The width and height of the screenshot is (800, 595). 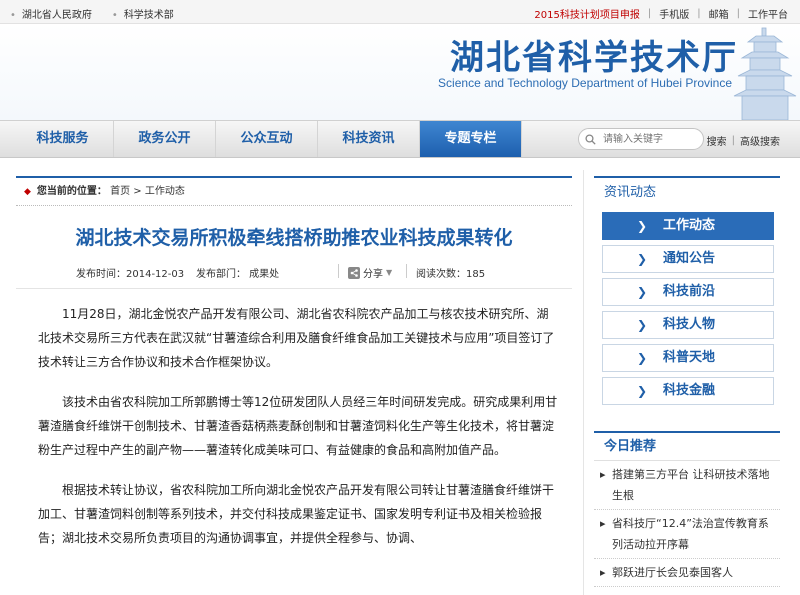 I want to click on sidebar-item-frontier: ❯ 科技前沿, so click(x=688, y=292).